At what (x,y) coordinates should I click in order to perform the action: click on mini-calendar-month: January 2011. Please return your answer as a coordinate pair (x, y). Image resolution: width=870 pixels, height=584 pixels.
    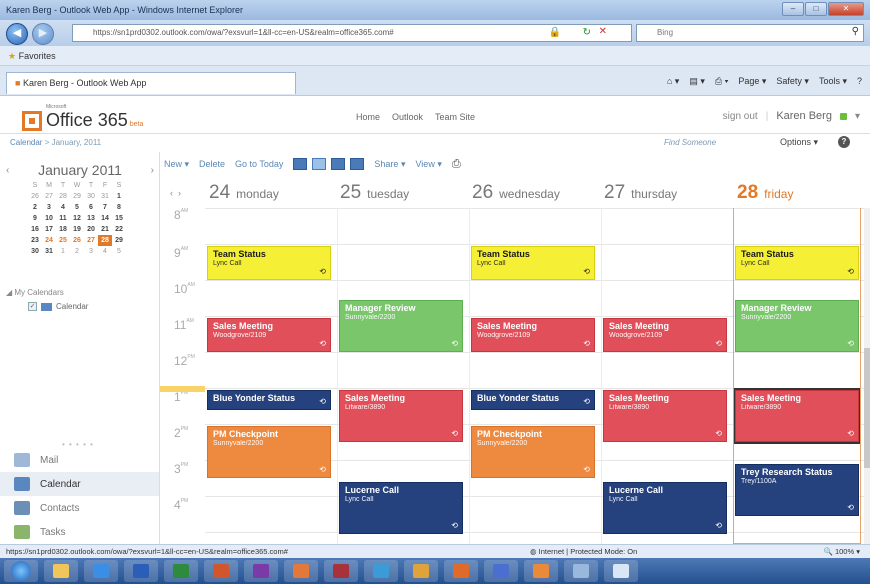
    Looking at the image, I should click on (80, 170).